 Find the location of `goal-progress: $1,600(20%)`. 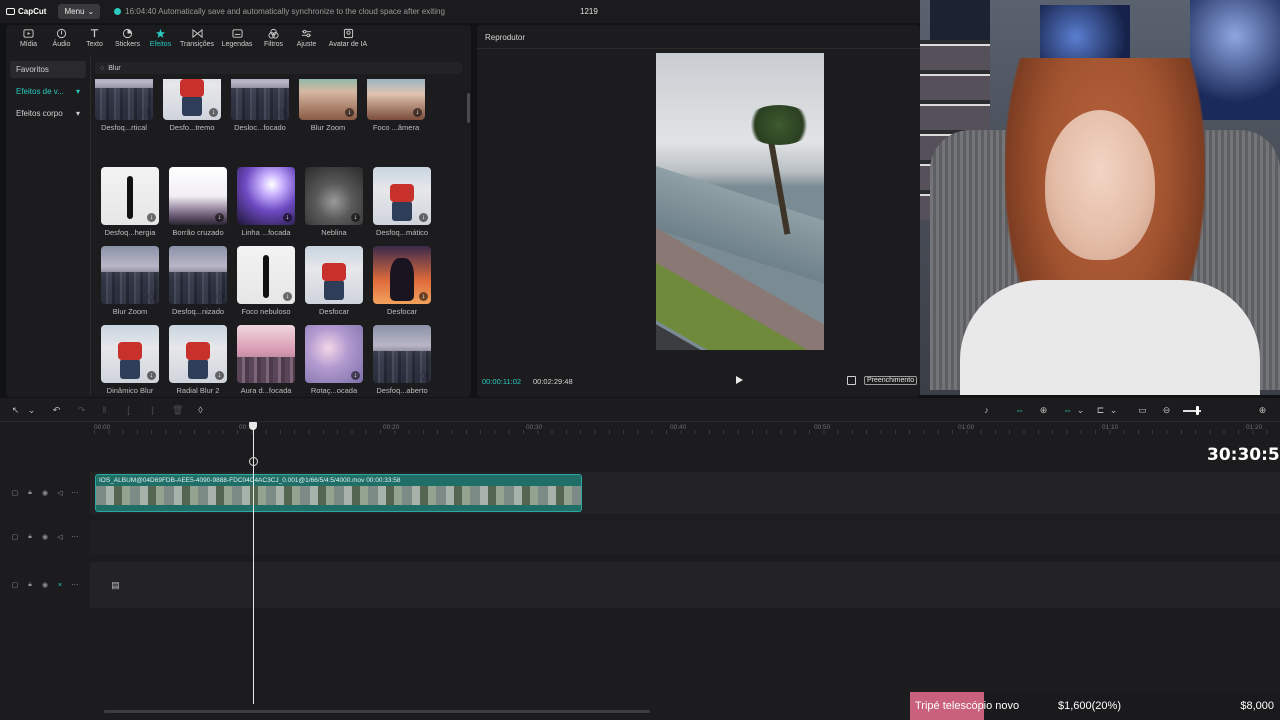

goal-progress: $1,600(20%) is located at coordinates (1089, 706).